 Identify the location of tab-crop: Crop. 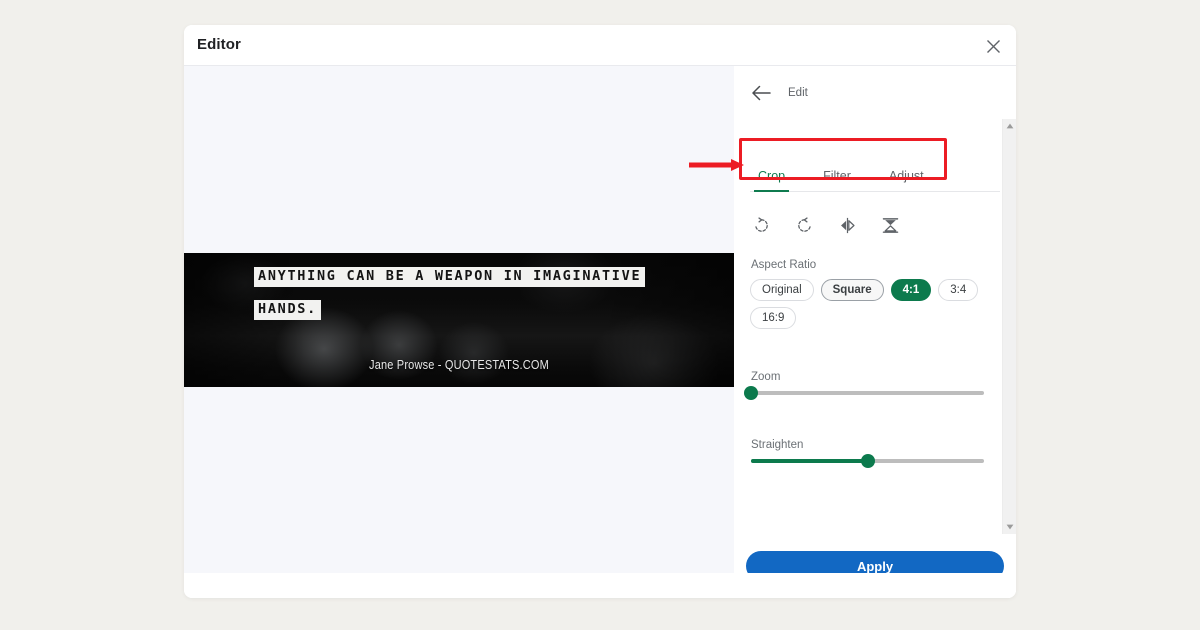
(771, 180).